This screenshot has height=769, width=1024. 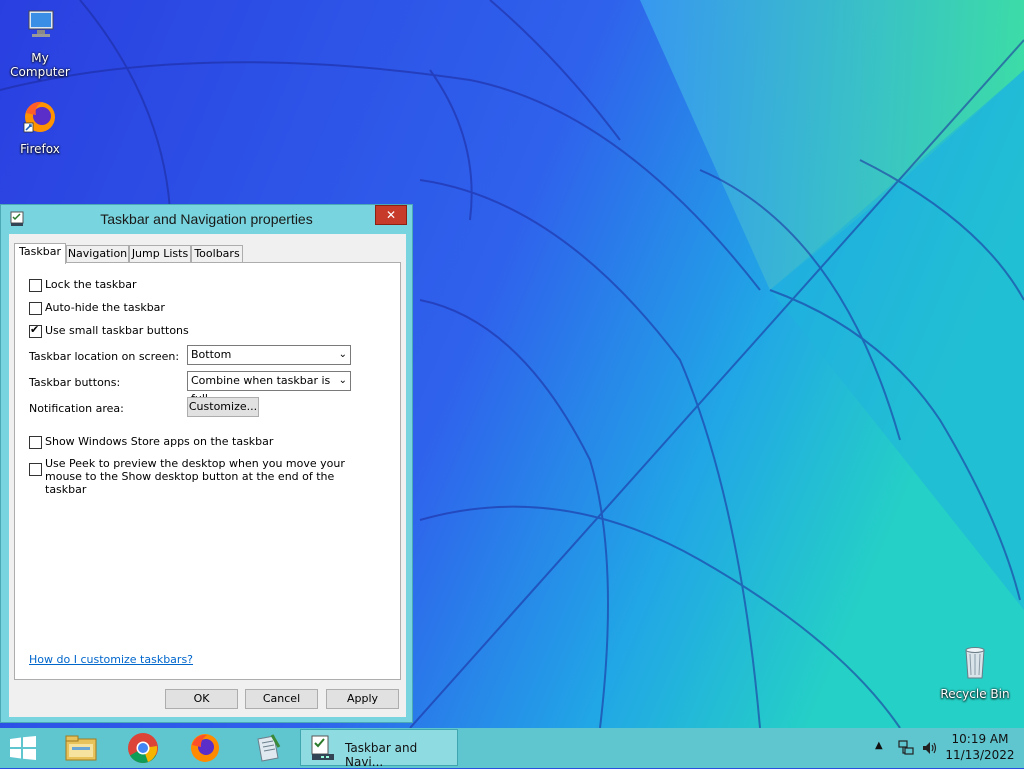 What do you see at coordinates (322, 747) in the screenshot?
I see `taskbar-properties-icon` at bounding box center [322, 747].